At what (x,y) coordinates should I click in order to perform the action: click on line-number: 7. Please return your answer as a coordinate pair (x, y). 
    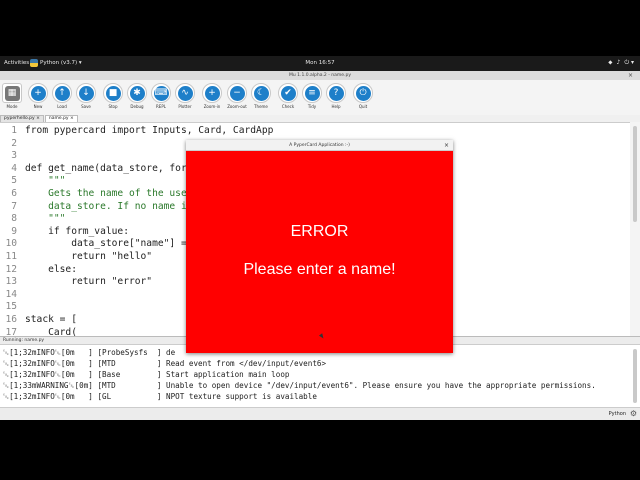
    Looking at the image, I should click on (14, 206).